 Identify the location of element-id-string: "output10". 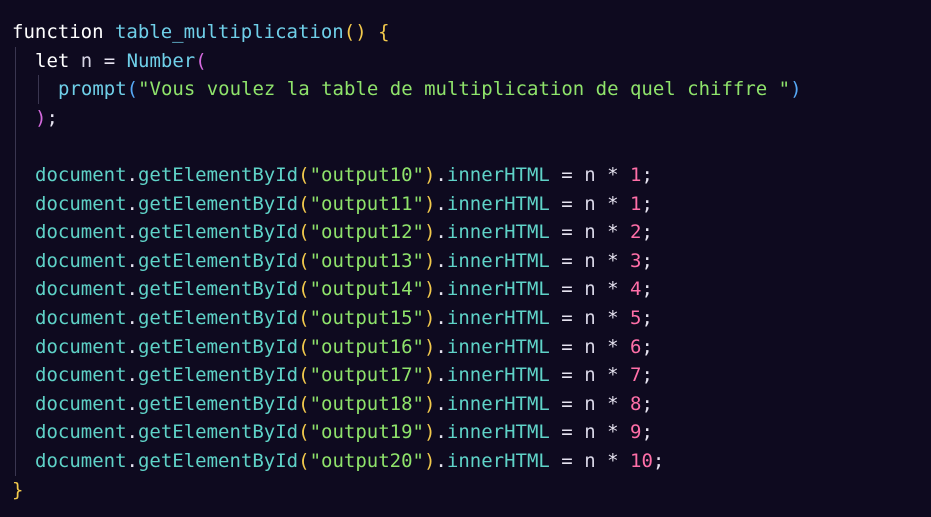
(366, 174).